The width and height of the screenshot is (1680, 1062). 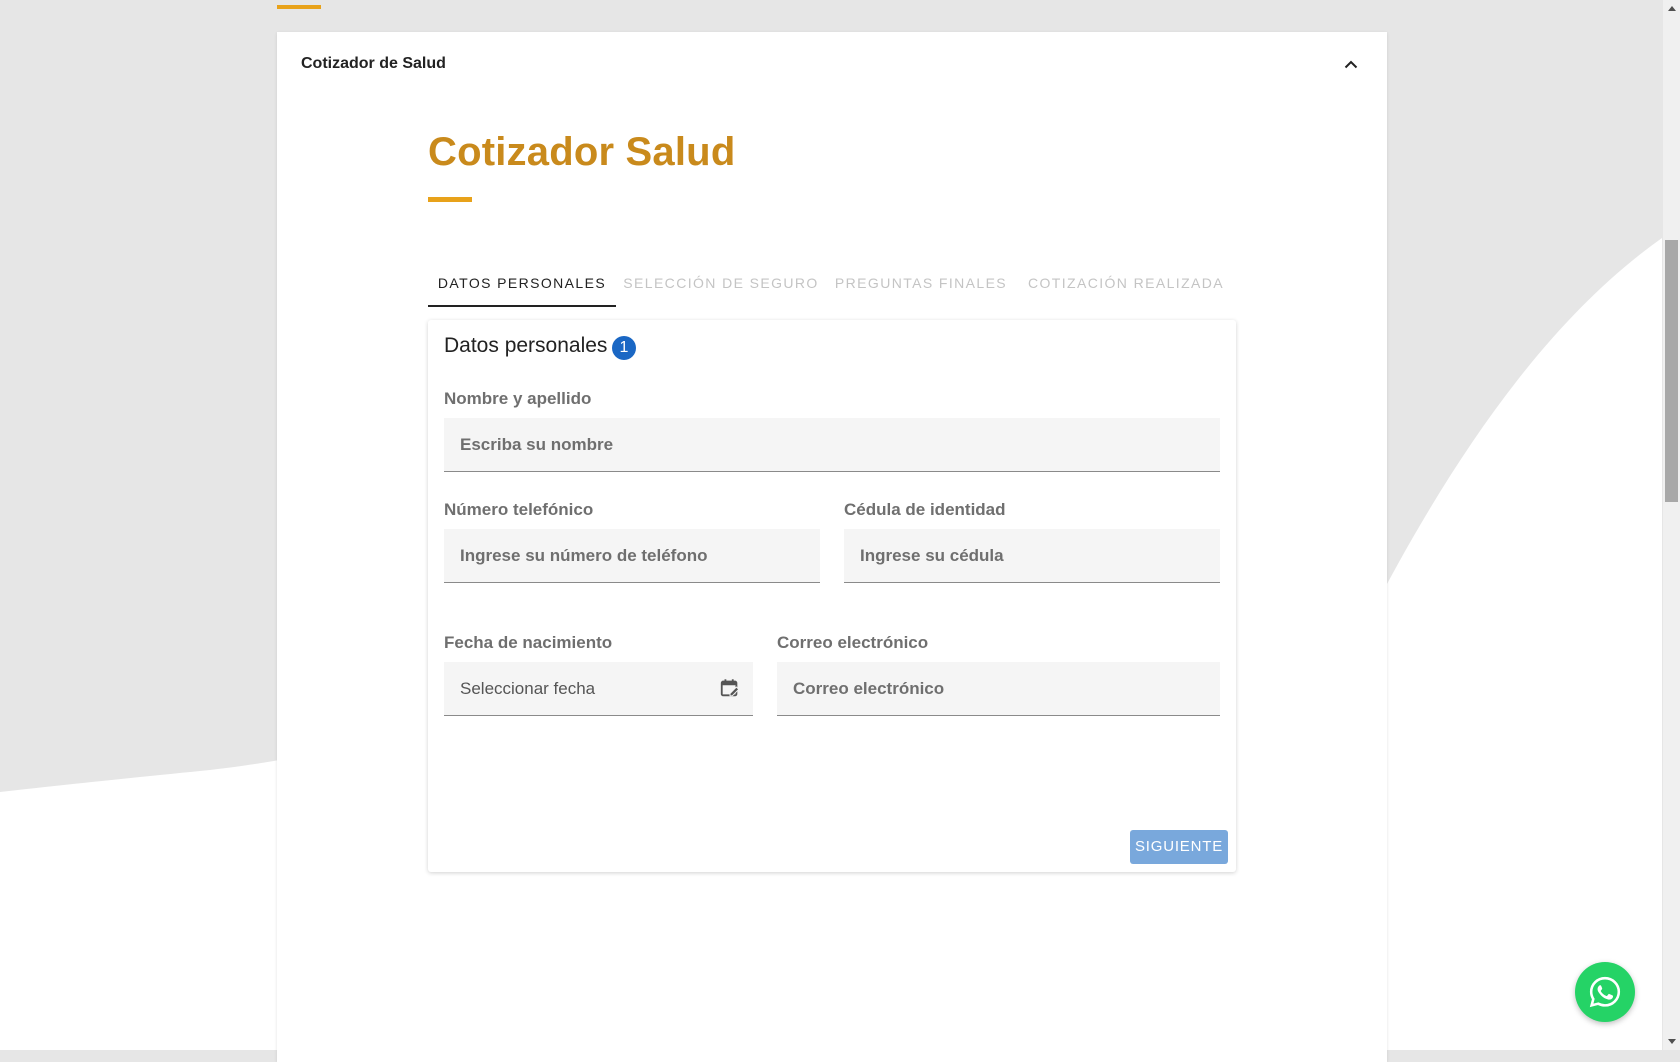 What do you see at coordinates (528, 642) in the screenshot?
I see `birthdate-label: Fecha de nacimiento` at bounding box center [528, 642].